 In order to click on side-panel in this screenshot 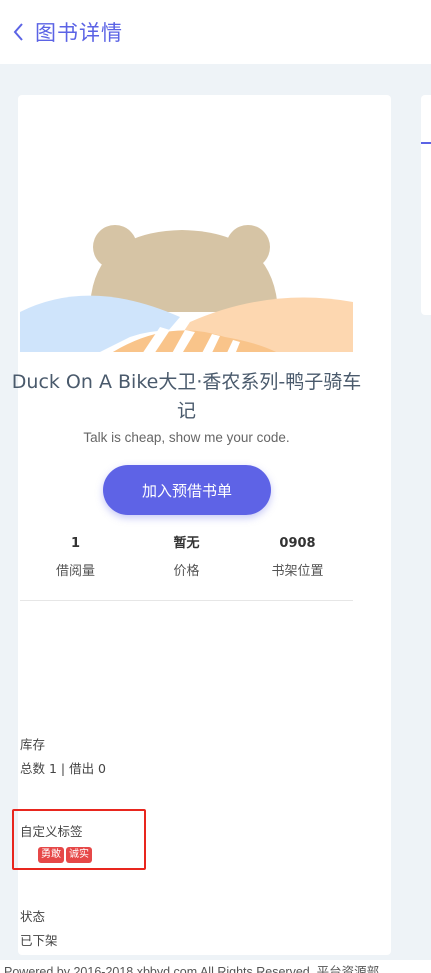, I will do `click(426, 205)`.